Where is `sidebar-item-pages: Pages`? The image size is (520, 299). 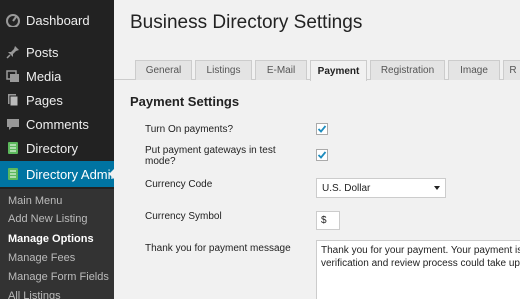 sidebar-item-pages: Pages is located at coordinates (57, 100).